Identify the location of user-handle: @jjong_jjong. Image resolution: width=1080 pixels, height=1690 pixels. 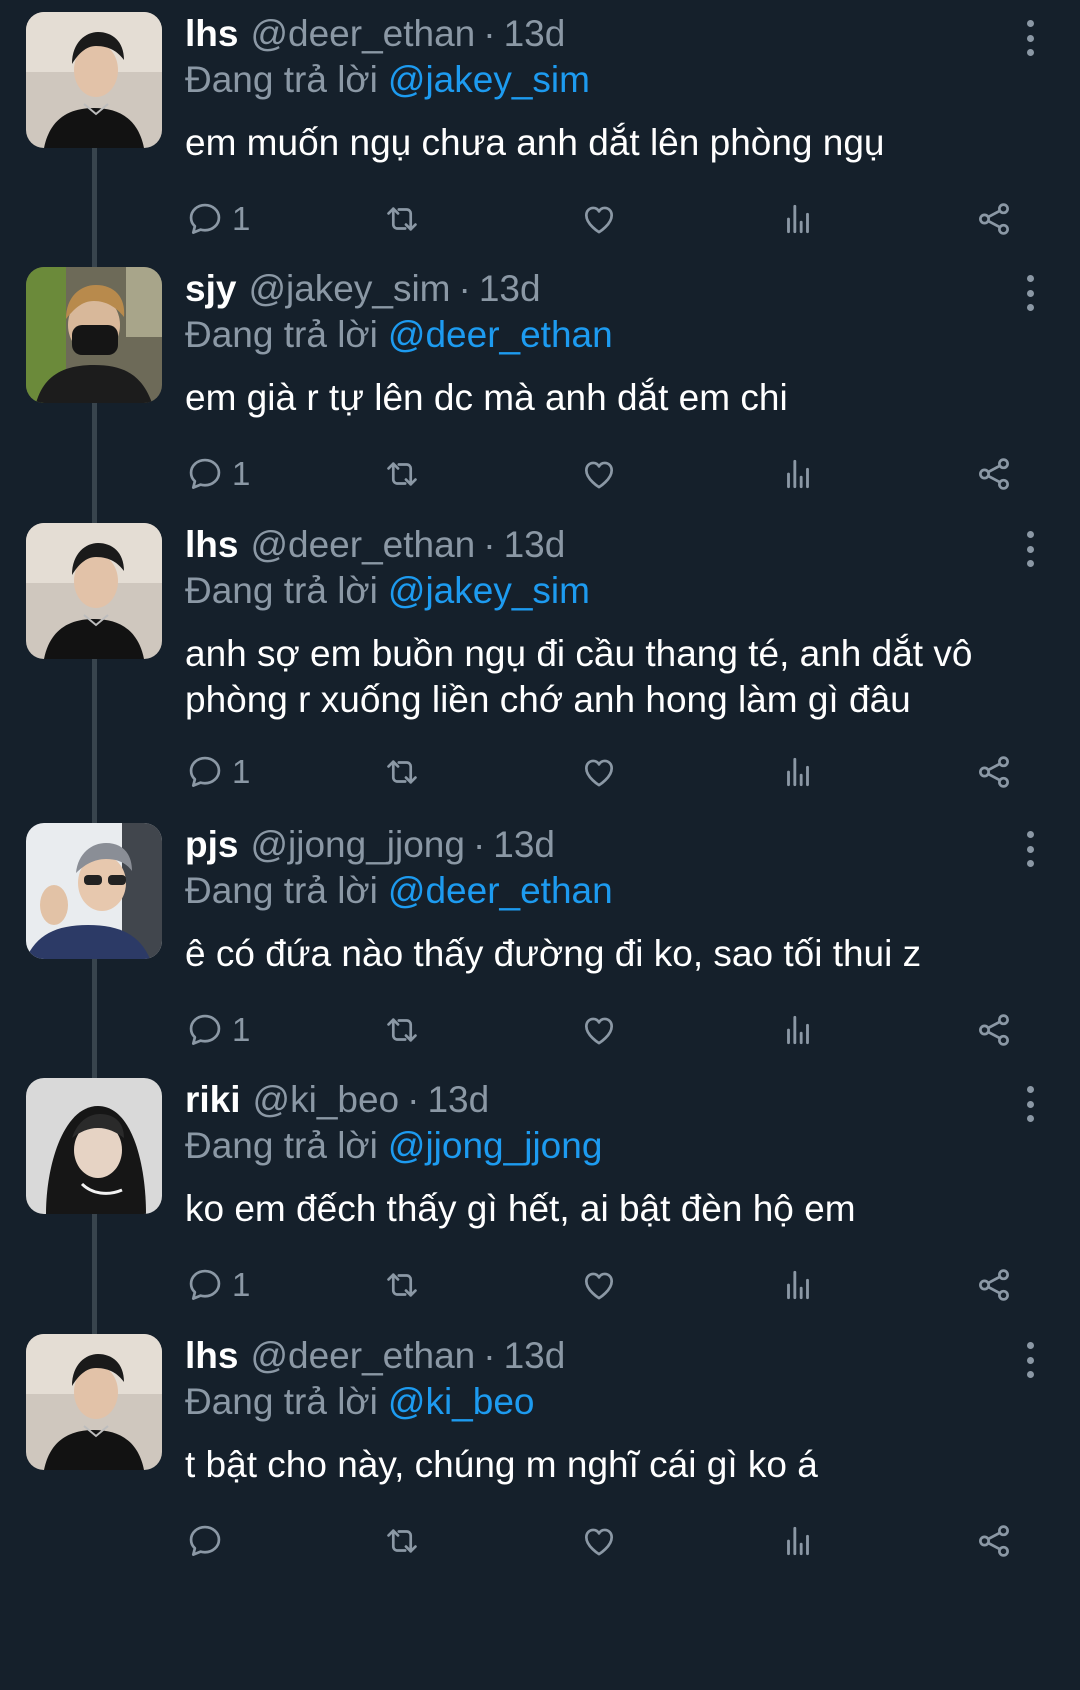
(357, 845).